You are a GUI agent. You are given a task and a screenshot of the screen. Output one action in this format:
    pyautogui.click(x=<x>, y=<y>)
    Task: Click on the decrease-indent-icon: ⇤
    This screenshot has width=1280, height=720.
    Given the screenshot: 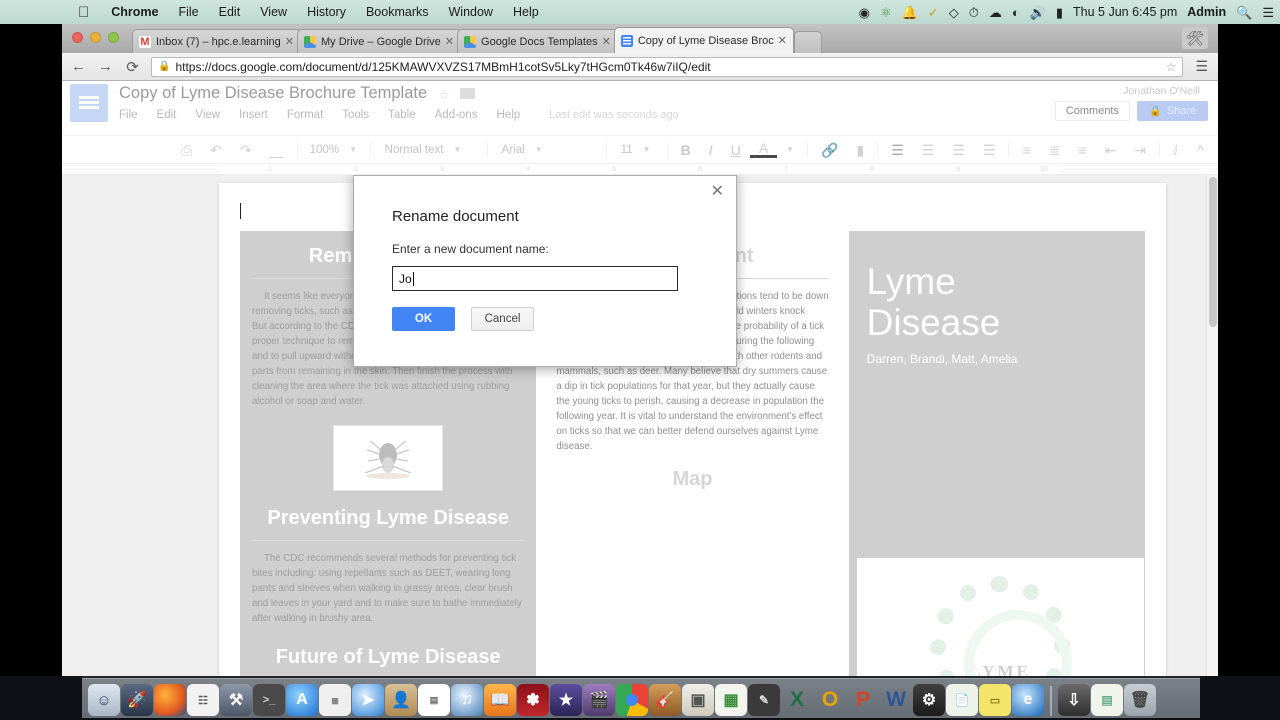 What is the action you would take?
    pyautogui.click(x=1111, y=150)
    